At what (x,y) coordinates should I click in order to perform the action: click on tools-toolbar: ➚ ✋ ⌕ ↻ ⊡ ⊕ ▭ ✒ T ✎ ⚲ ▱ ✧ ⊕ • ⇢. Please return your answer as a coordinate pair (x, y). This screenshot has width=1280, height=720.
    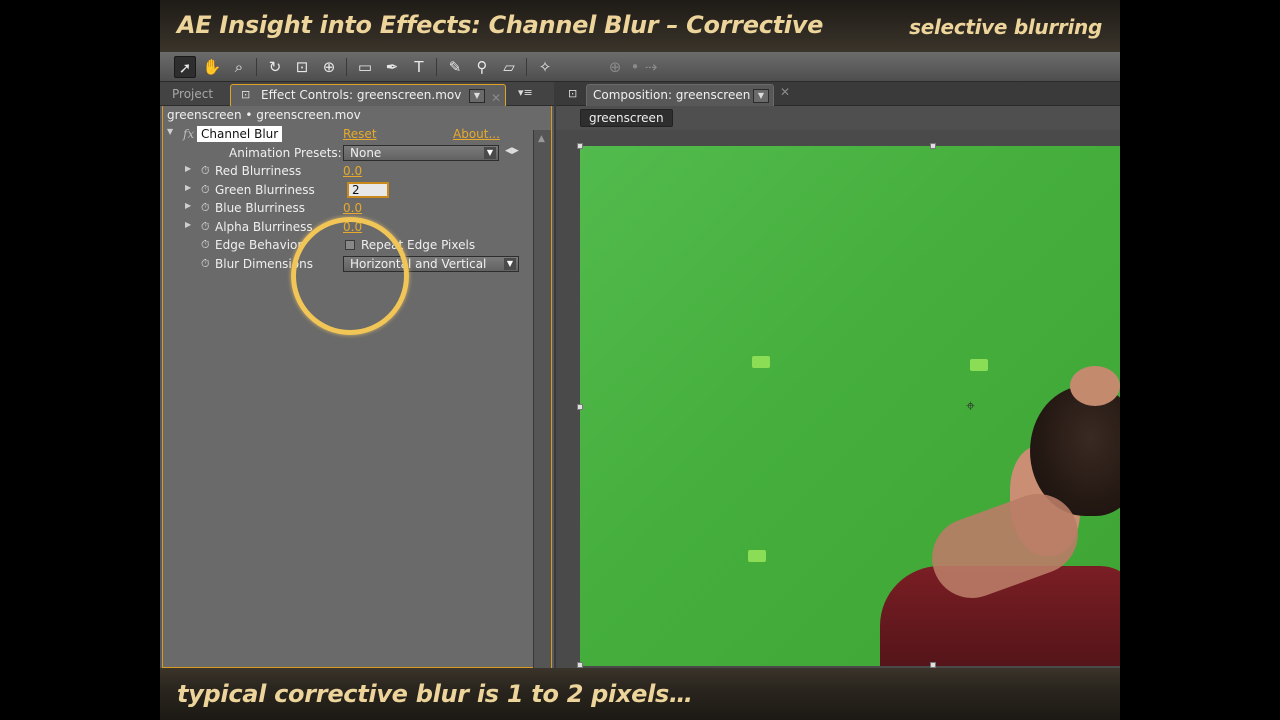
    Looking at the image, I should click on (640, 67).